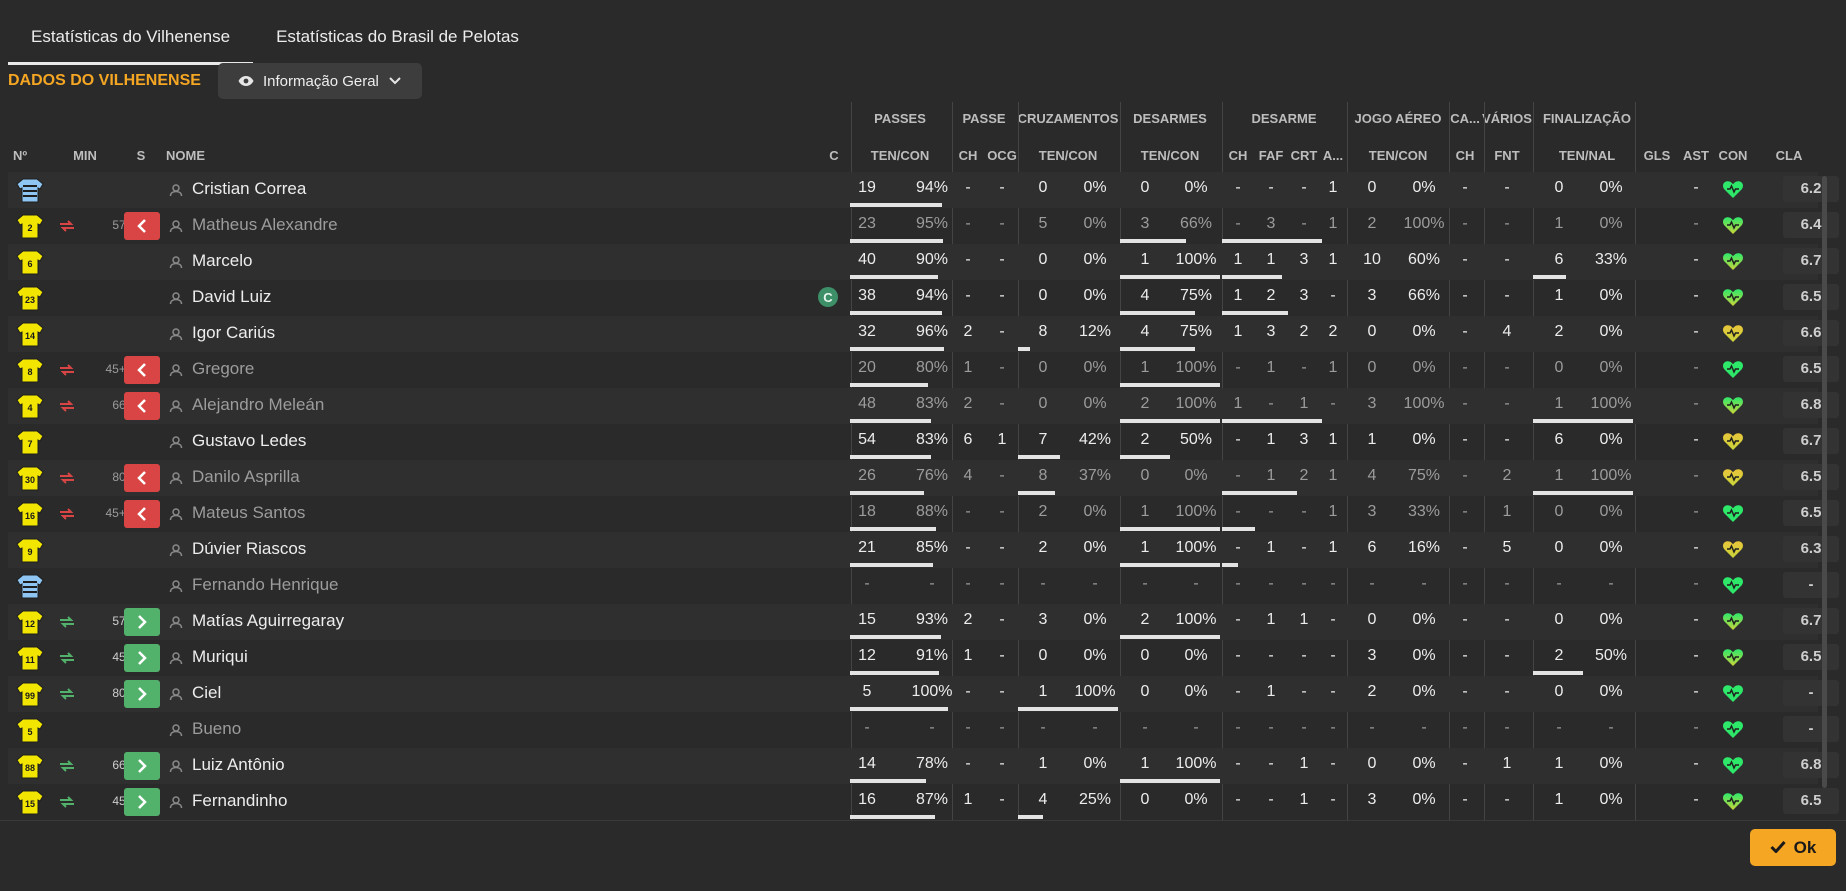  Describe the element at coordinates (249, 441) in the screenshot. I see `player-name: Gustavo Ledes` at that location.